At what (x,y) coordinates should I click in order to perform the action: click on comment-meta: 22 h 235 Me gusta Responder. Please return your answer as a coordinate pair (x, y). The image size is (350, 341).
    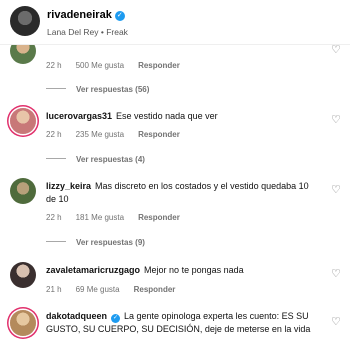
    Looking at the image, I should click on (120, 134).